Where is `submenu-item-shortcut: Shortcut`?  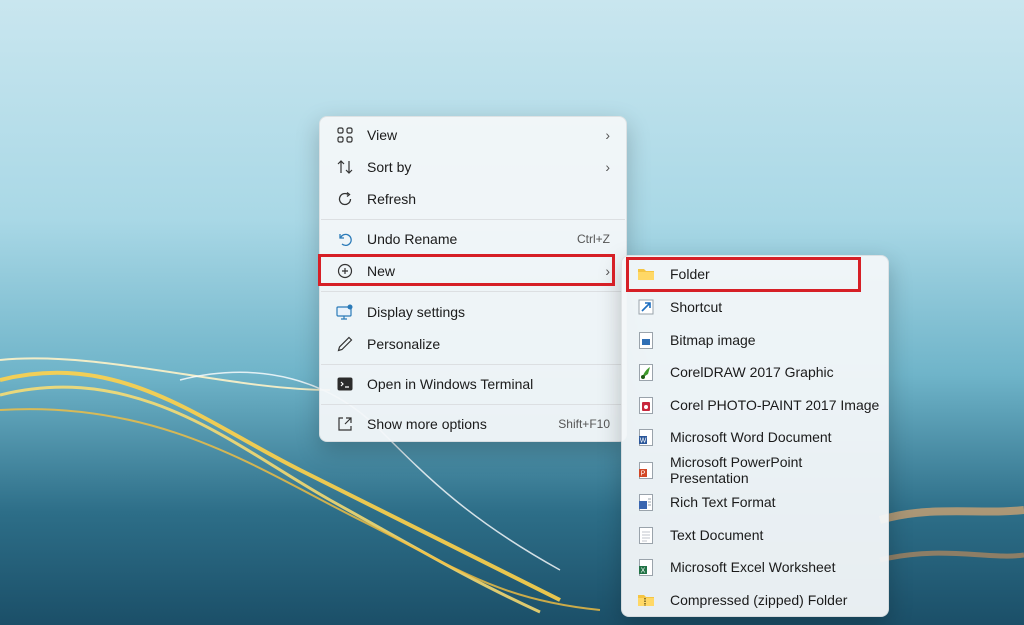
submenu-item-shortcut: Shortcut is located at coordinates (755, 307).